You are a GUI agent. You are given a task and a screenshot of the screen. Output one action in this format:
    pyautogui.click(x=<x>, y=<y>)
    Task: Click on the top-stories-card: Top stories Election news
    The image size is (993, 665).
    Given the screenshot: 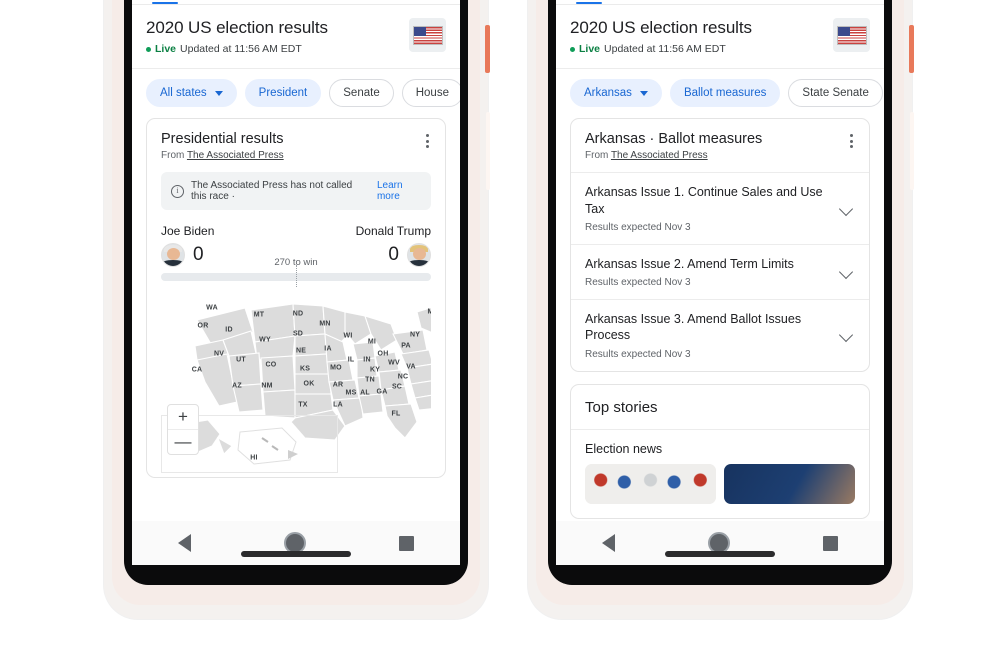 What is the action you would take?
    pyautogui.click(x=720, y=451)
    